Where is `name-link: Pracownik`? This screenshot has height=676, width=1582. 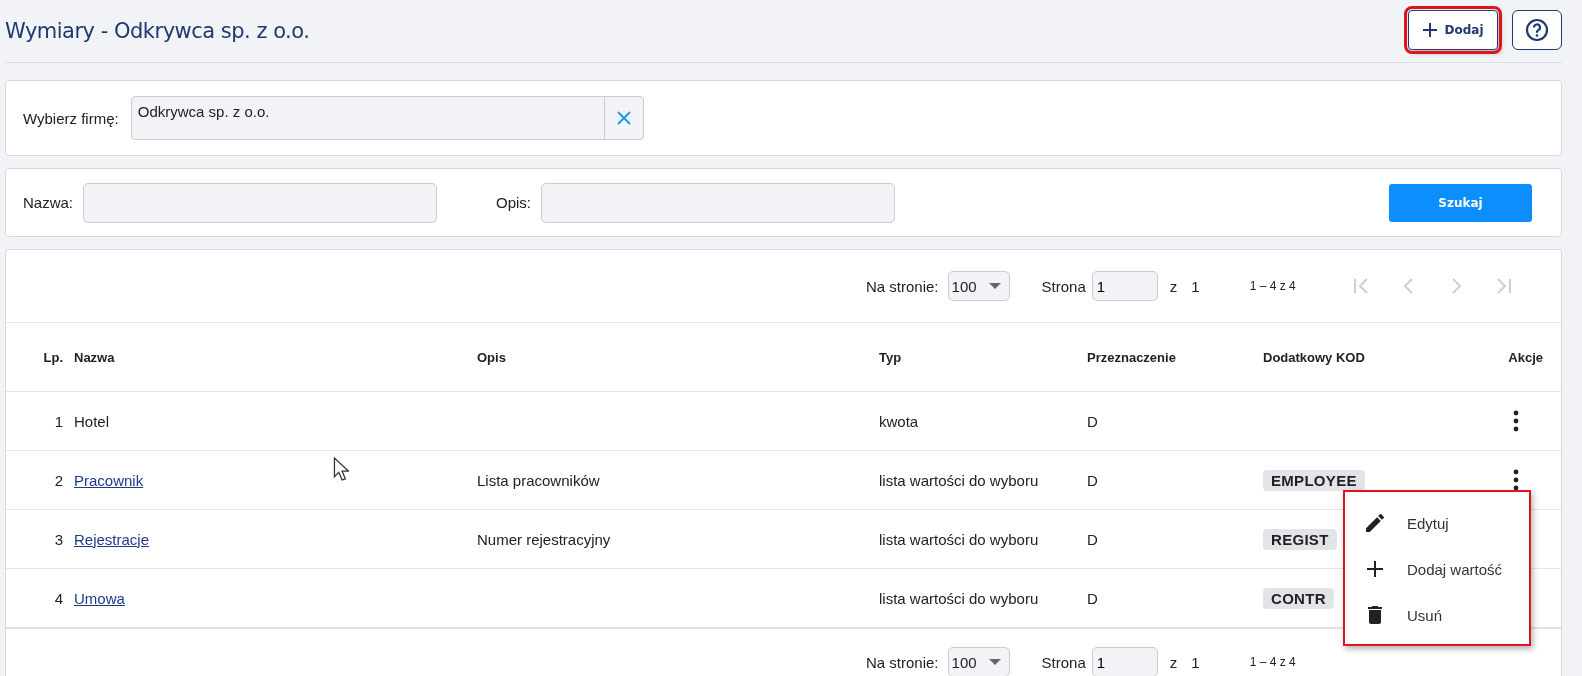
name-link: Pracownik is located at coordinates (109, 480).